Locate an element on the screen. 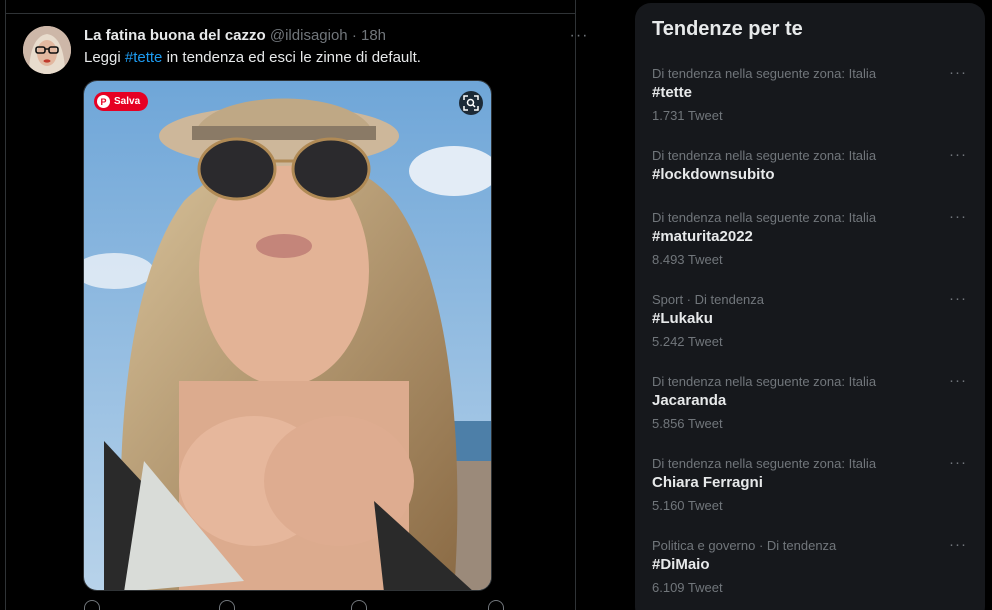  retweet-icon is located at coordinates (227, 605).